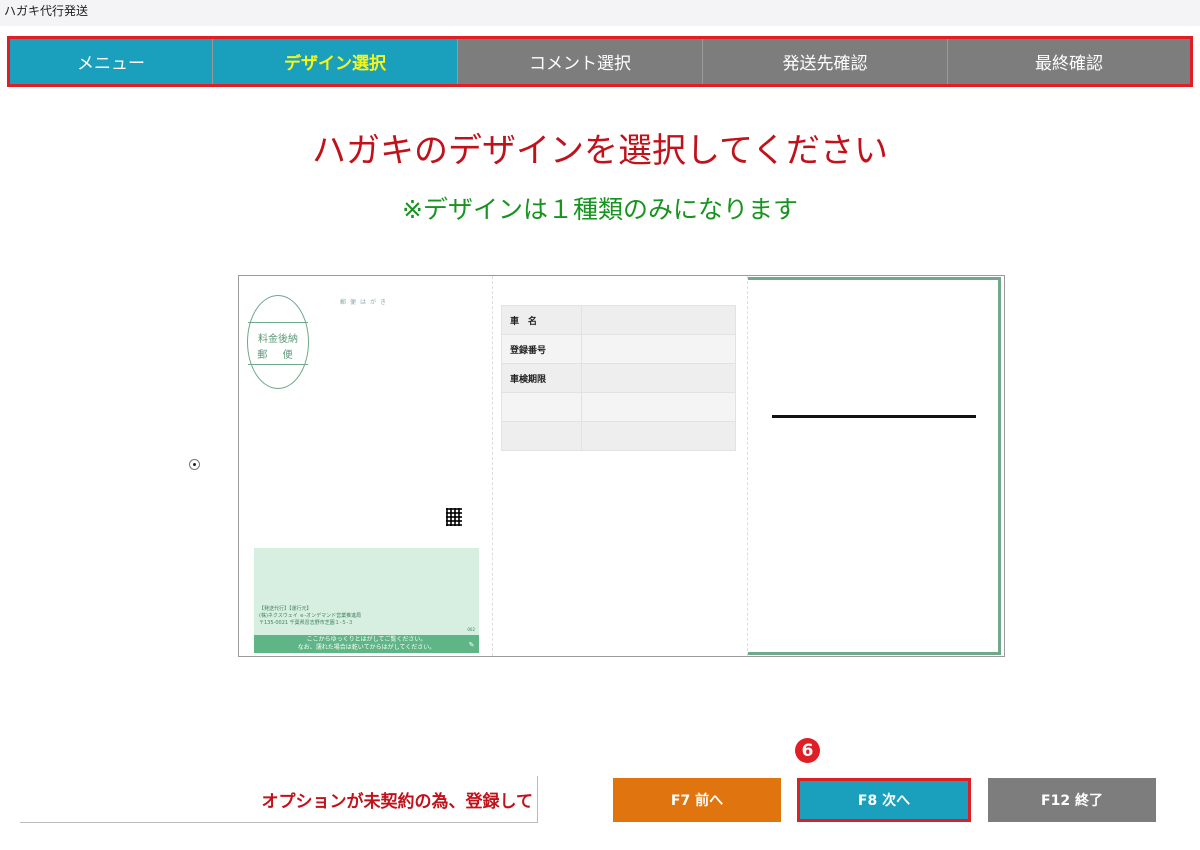 This screenshot has width=1200, height=850. I want to click on divider-line, so click(874, 416).